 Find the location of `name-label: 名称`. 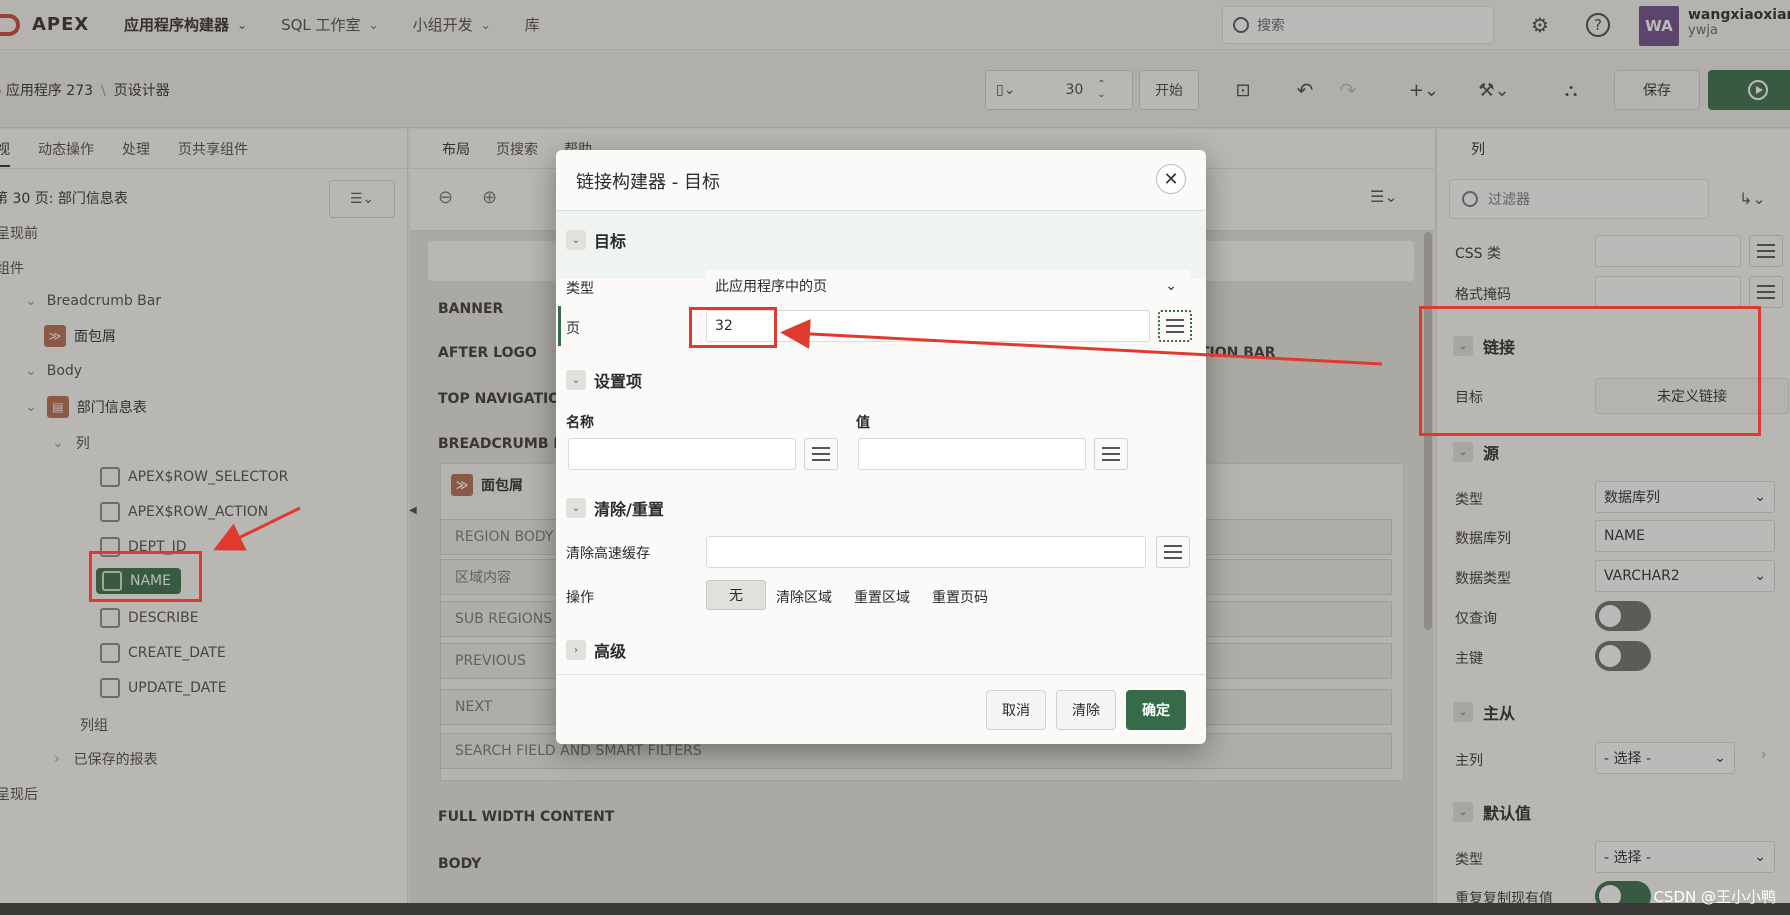

name-label: 名称 is located at coordinates (580, 423).